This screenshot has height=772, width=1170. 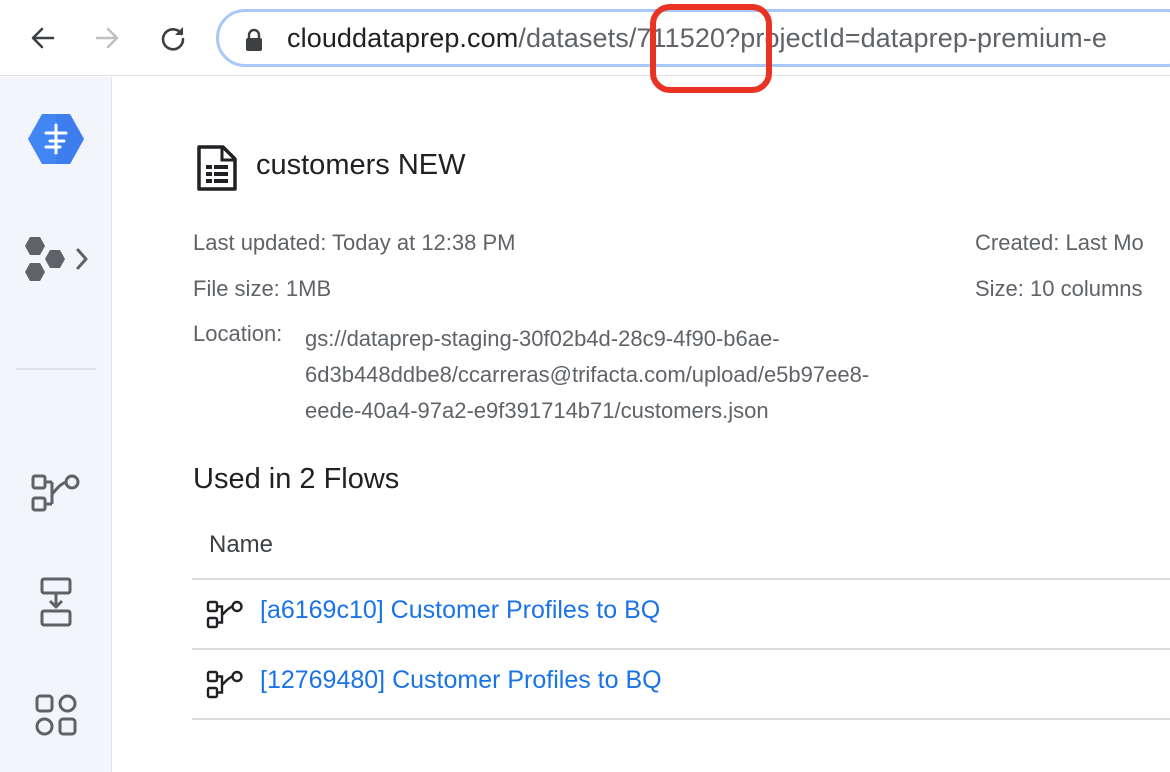 What do you see at coordinates (403, 38) in the screenshot?
I see `url-host: clouddataprep.com` at bounding box center [403, 38].